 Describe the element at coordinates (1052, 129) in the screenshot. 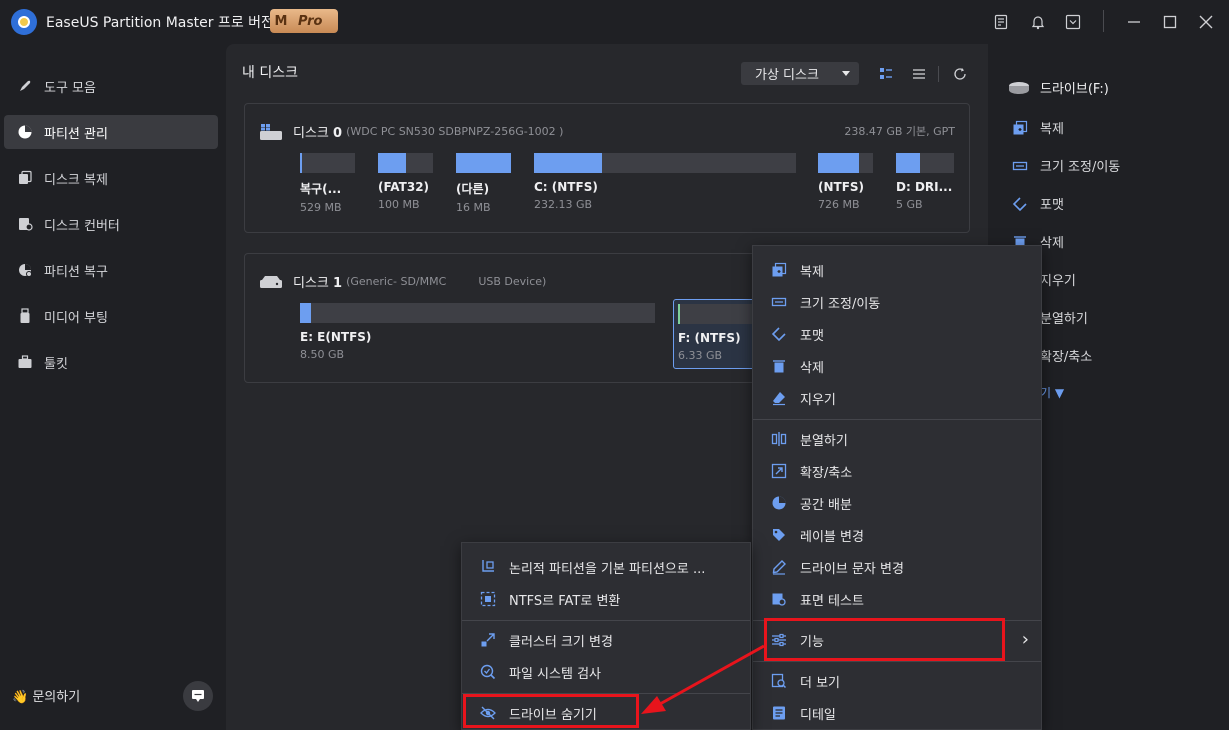

I see `panel-item-label: 복제` at that location.